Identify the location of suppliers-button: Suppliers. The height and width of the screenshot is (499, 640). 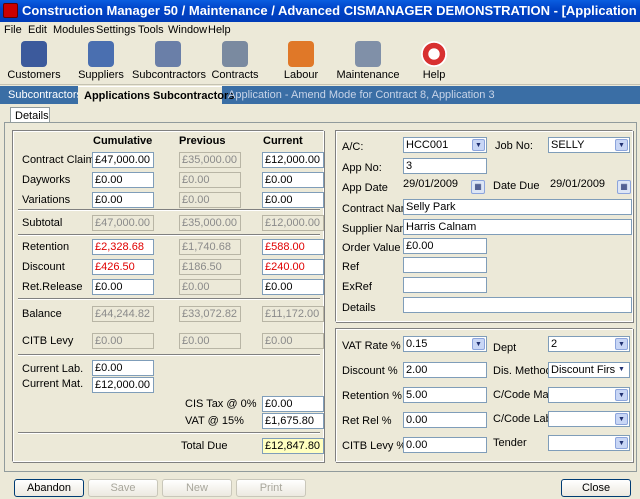
(101, 61).